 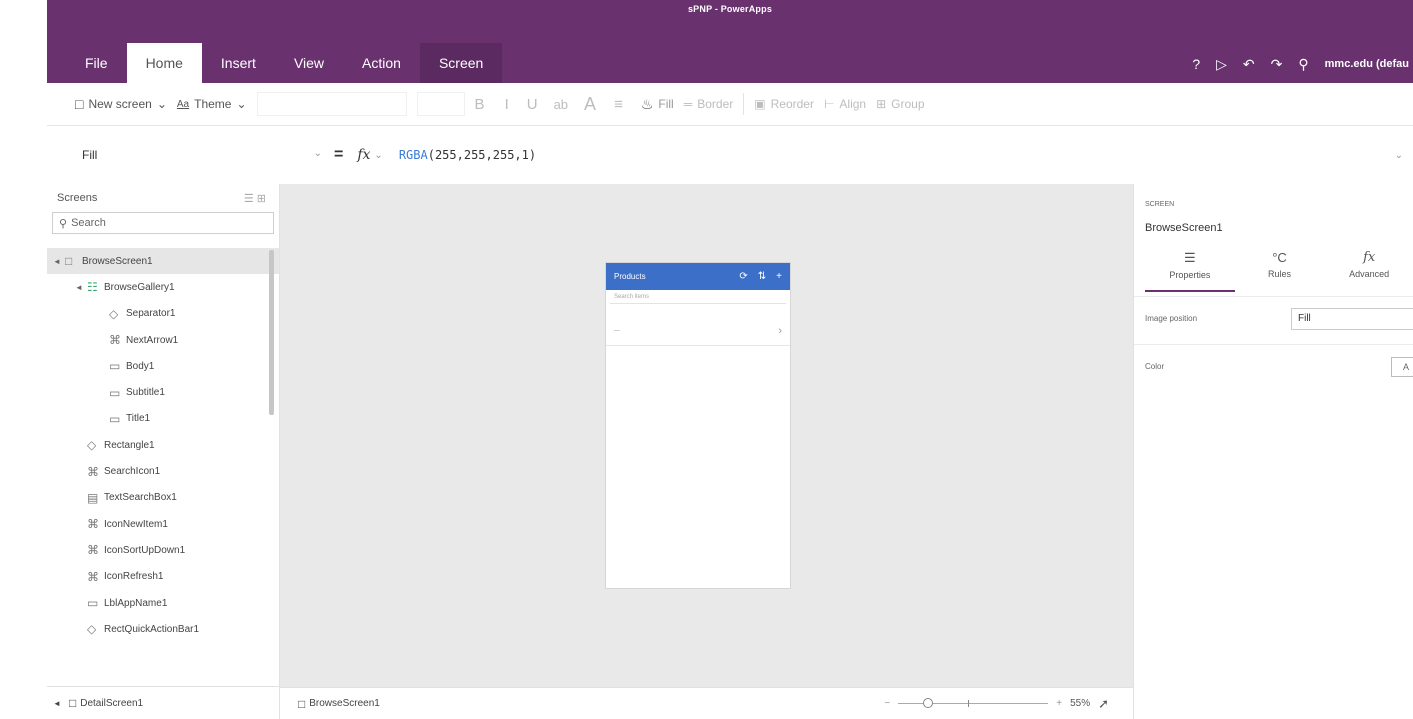 What do you see at coordinates (413, 155) in the screenshot?
I see `formula-function: RGBA` at bounding box center [413, 155].